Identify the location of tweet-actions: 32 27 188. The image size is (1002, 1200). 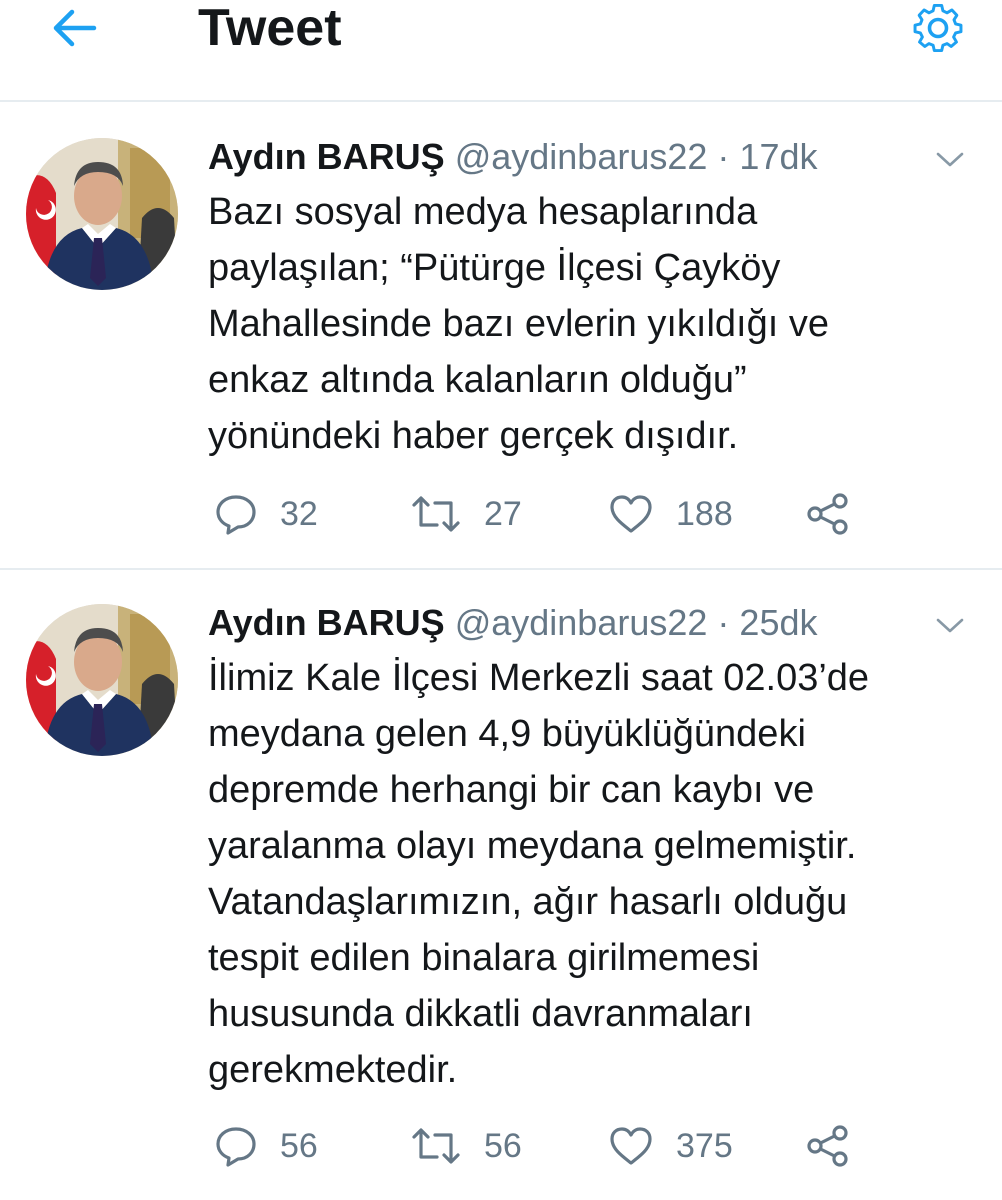
(594, 514).